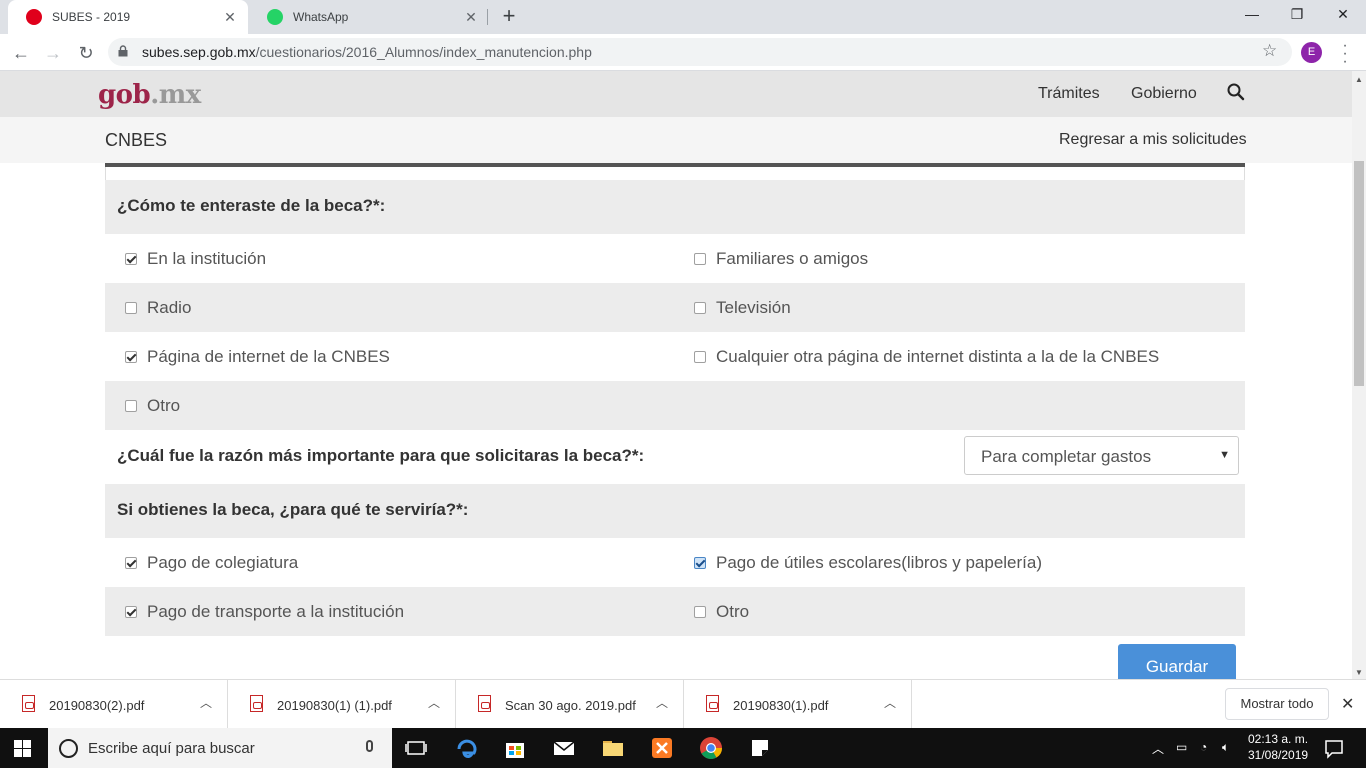  I want to click on checkbox-checked-focused, so click(700, 562).